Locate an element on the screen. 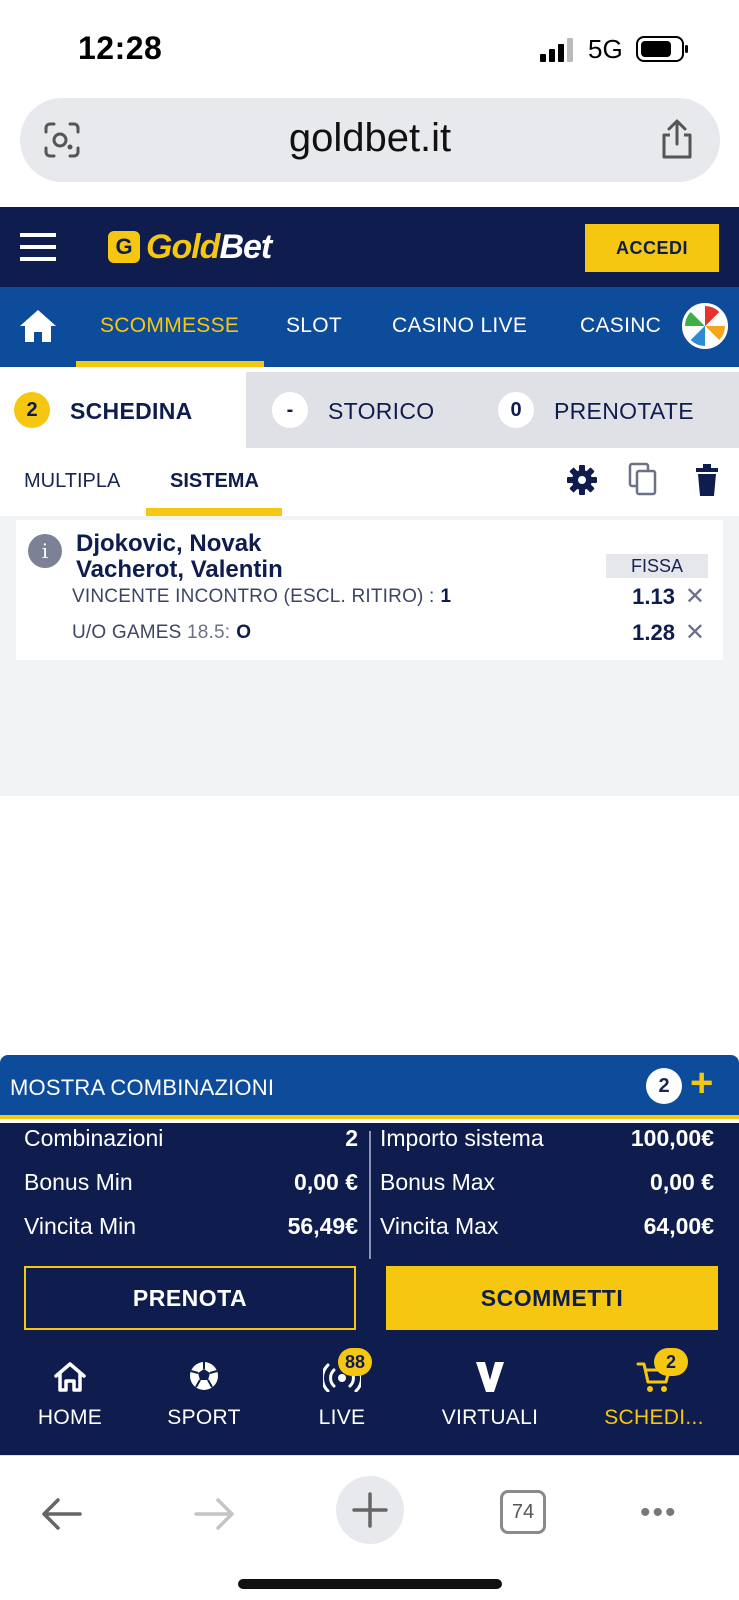 This screenshot has height=1600, width=739. status-time: 12:28 is located at coordinates (120, 48).